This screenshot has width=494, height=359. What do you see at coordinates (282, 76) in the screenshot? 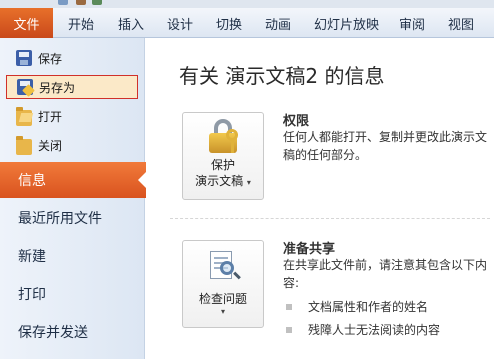
I see `page-title: 有关 演示文稿2 的信息` at bounding box center [282, 76].